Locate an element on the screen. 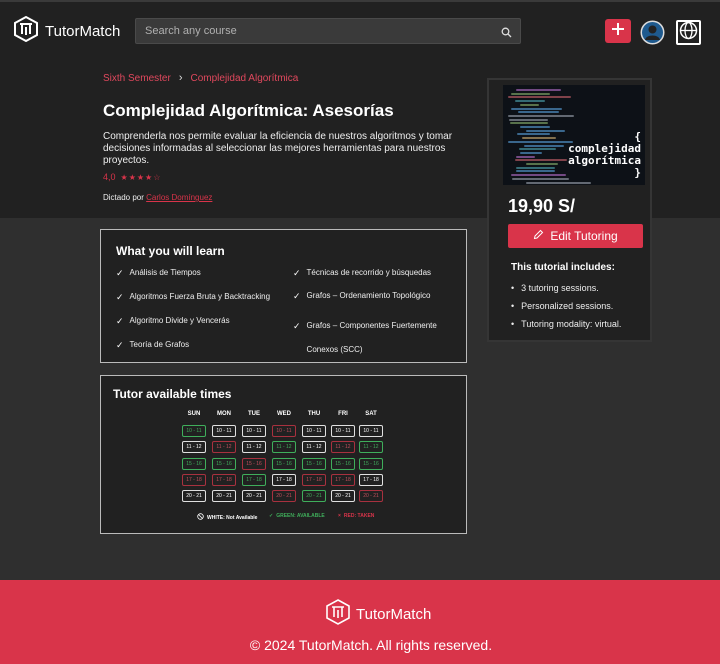 Image resolution: width=720 pixels, height=664 pixels. page-title: Complejidad Algorítmica: Asesorías is located at coordinates (248, 110).